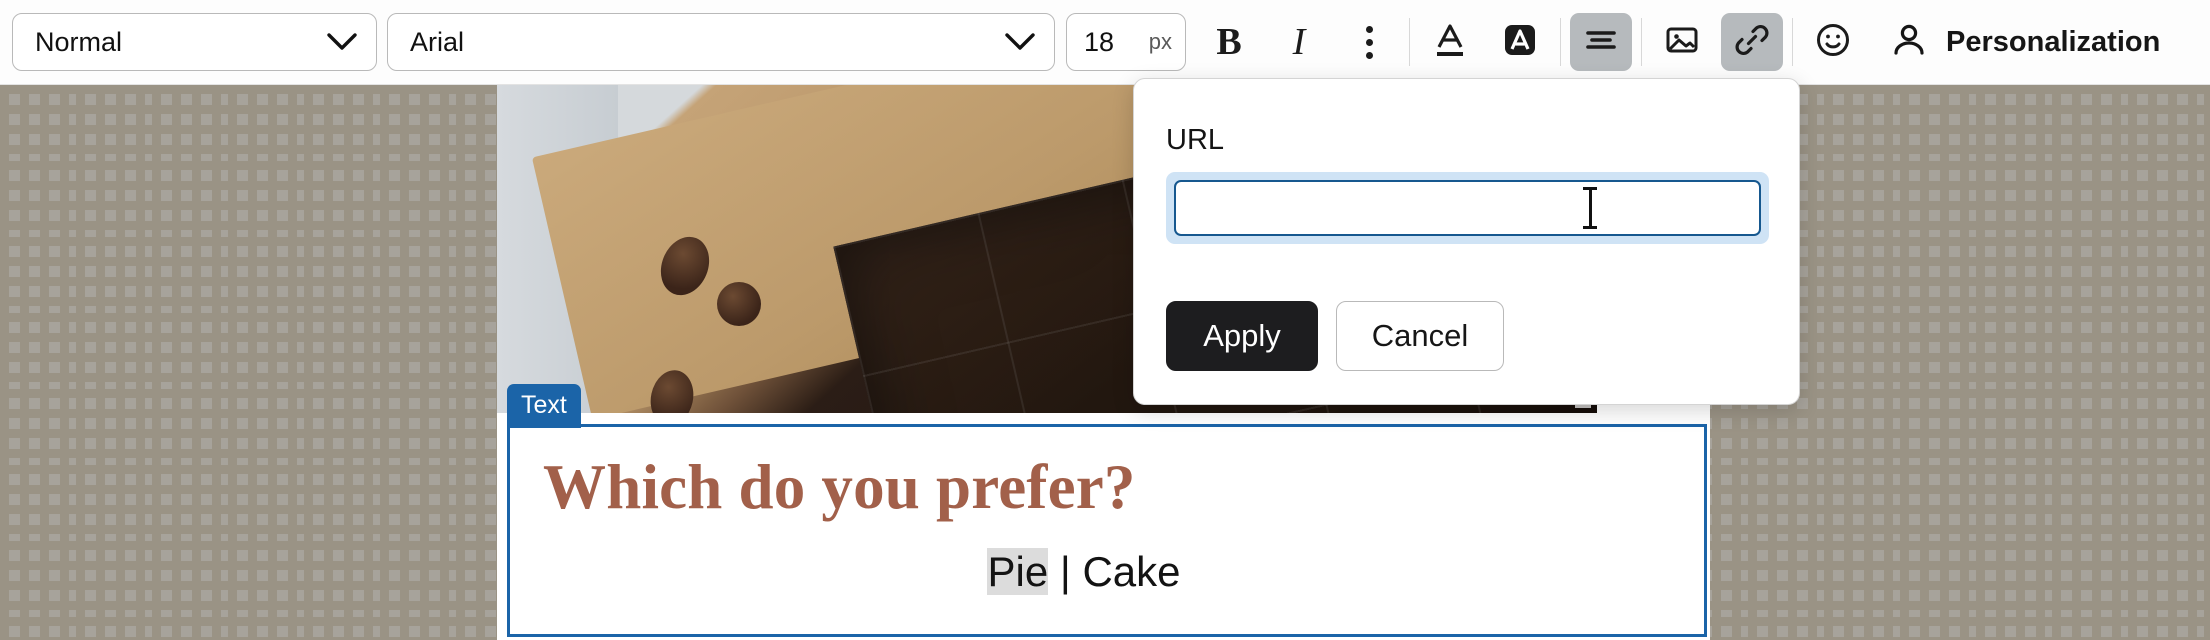 The height and width of the screenshot is (640, 2210). I want to click on font-family-value: Arial, so click(437, 41).